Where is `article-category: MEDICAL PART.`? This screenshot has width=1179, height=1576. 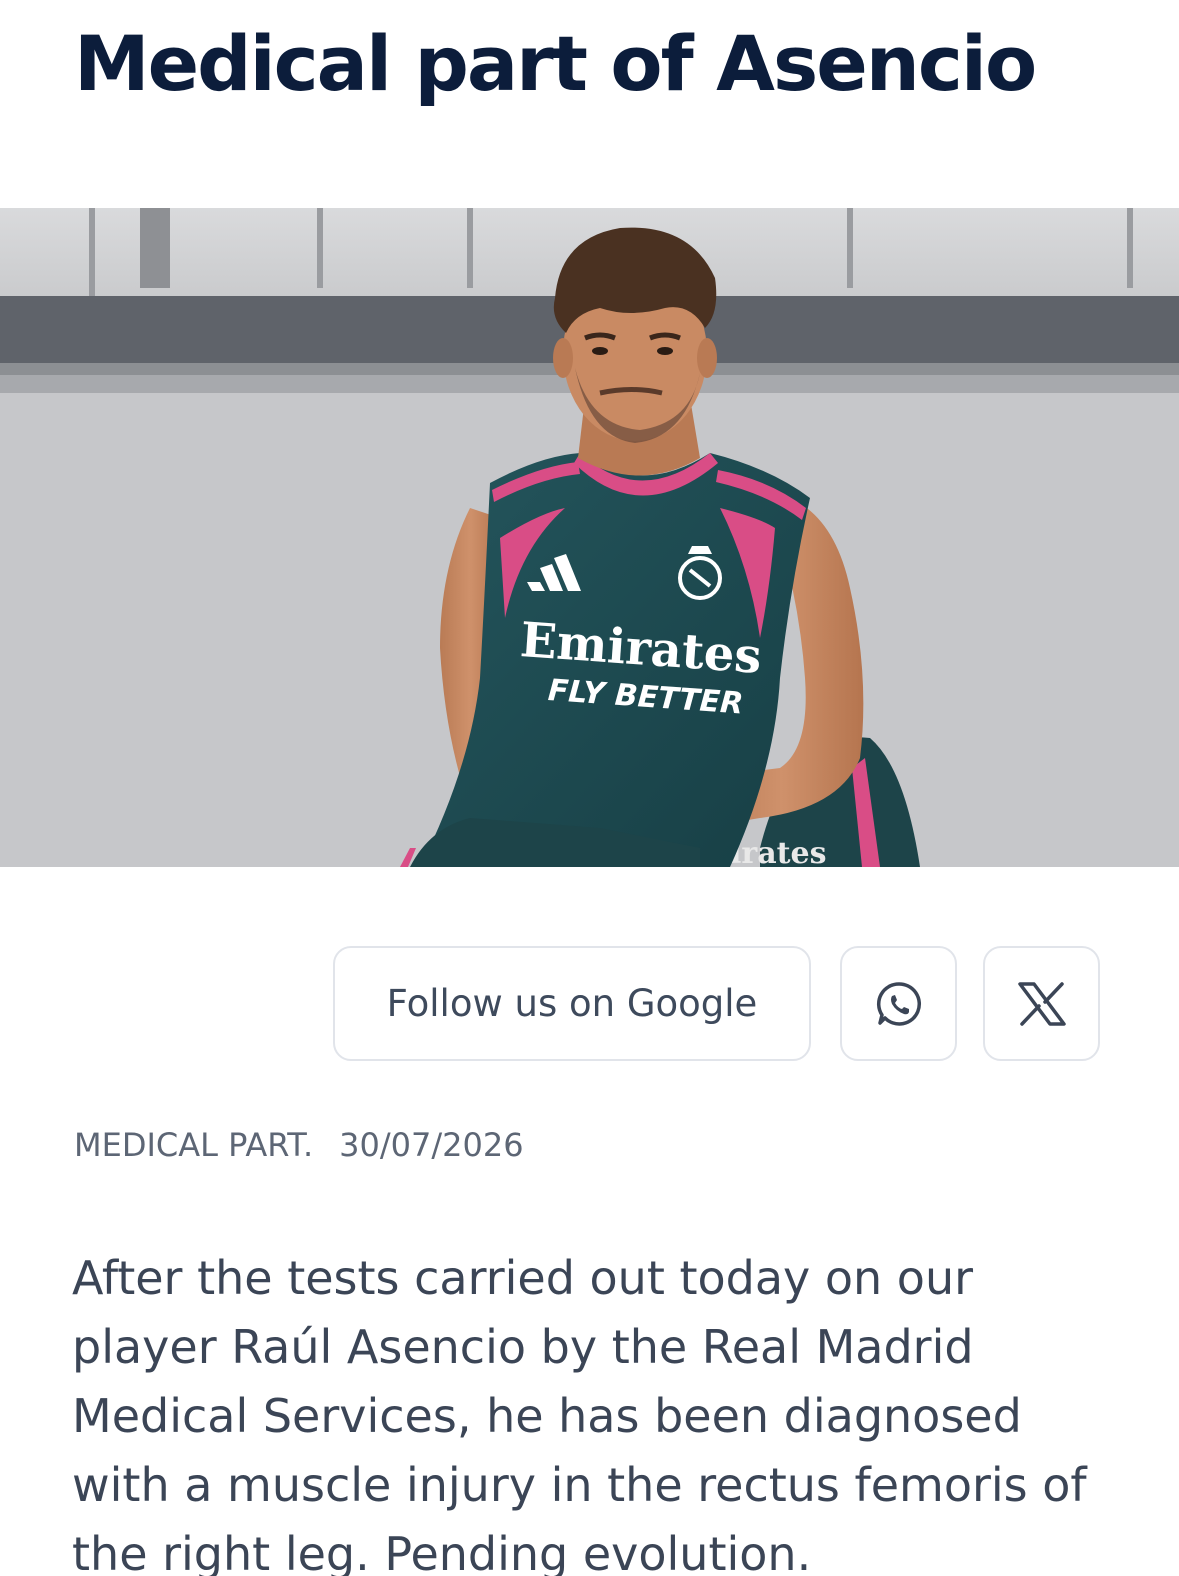
article-category: MEDICAL PART. is located at coordinates (194, 1145).